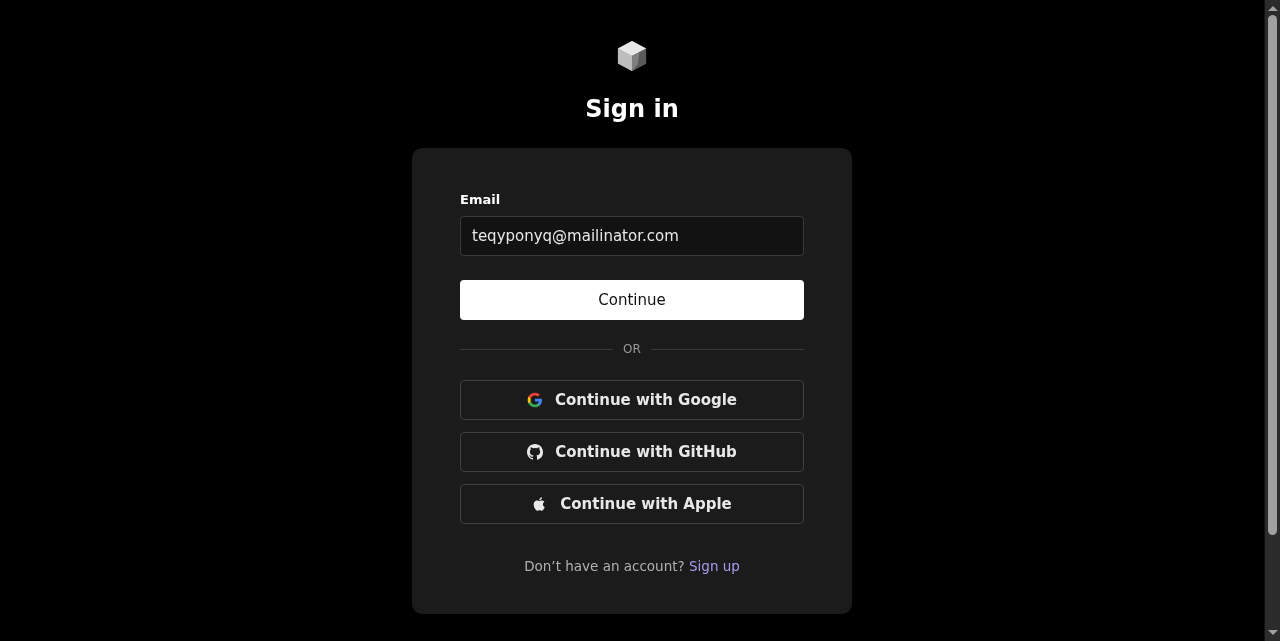 The width and height of the screenshot is (1280, 641). Describe the element at coordinates (632, 56) in the screenshot. I see `cube-logo-icon` at that location.